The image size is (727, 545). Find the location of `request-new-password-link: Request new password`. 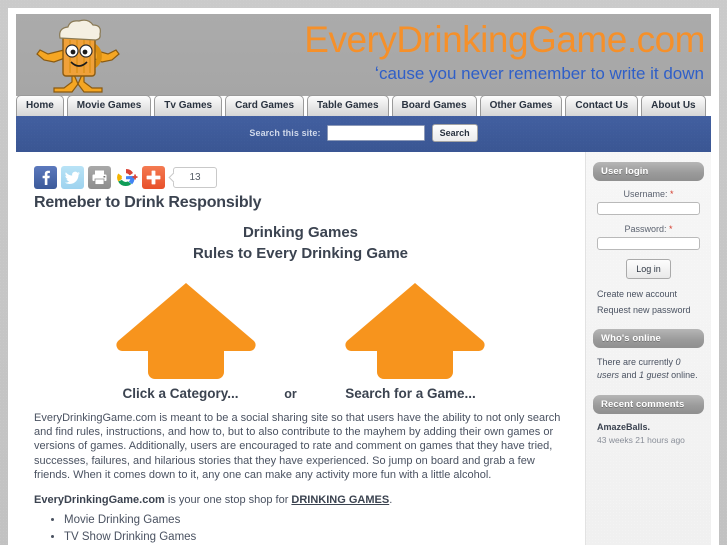

request-new-password-link: Request new password is located at coordinates (648, 310).